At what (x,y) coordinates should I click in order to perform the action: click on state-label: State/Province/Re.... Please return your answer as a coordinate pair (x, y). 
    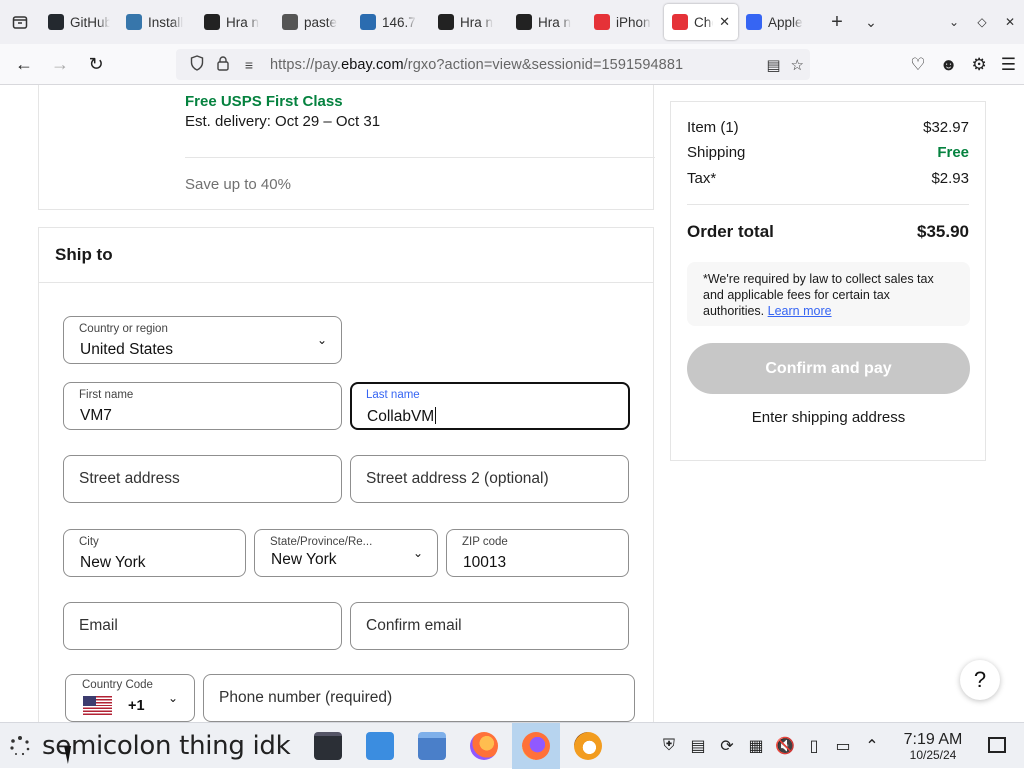
    Looking at the image, I should click on (321, 542).